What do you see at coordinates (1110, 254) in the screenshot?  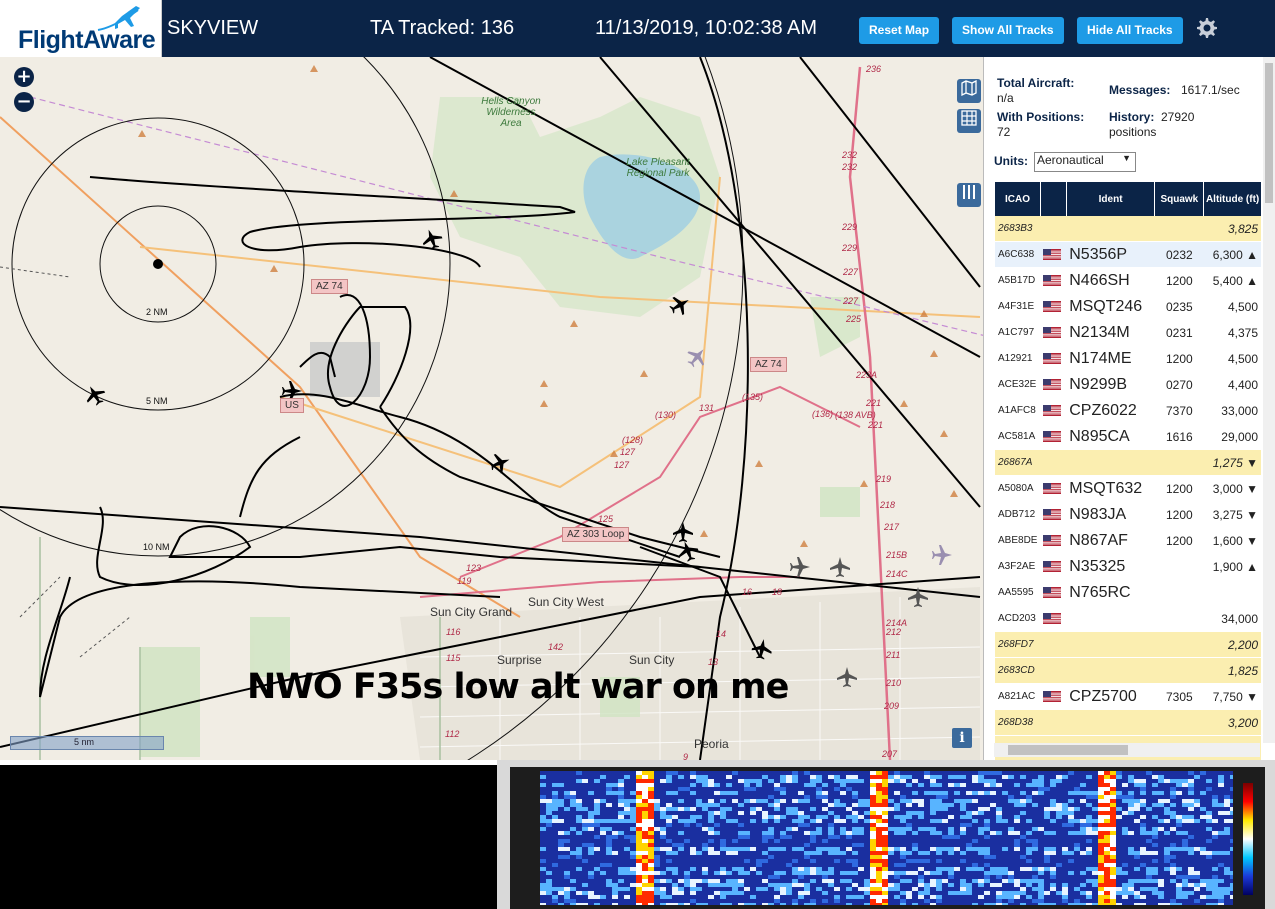 I see `ident-cell: N5356P` at bounding box center [1110, 254].